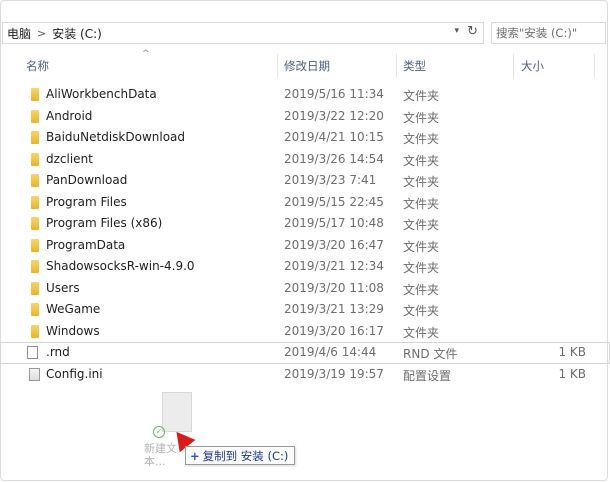  I want to click on column-size: 大小, so click(532, 66).